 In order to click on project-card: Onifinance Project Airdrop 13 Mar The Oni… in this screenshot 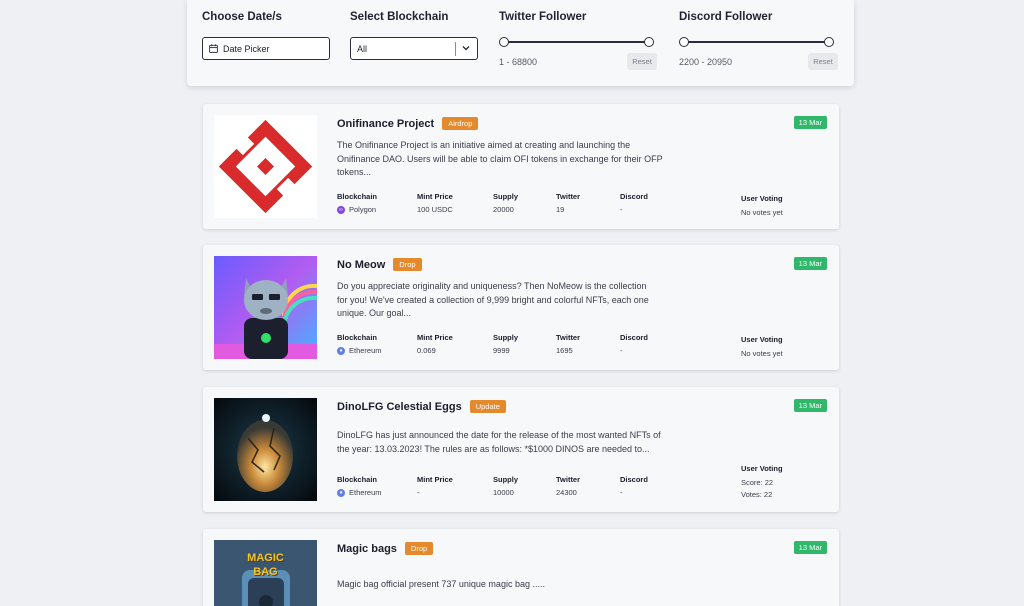, I will do `click(521, 166)`.